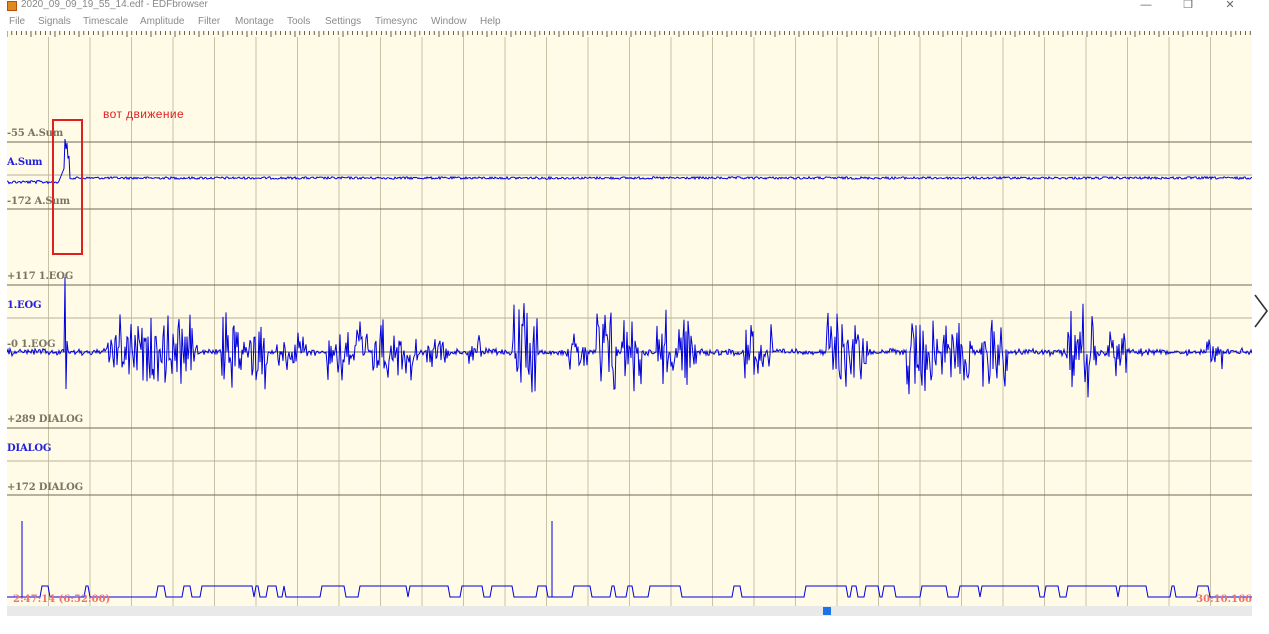 The width and height of the screenshot is (1269, 634). I want to click on restore-button: ❐, so click(1188, 6).